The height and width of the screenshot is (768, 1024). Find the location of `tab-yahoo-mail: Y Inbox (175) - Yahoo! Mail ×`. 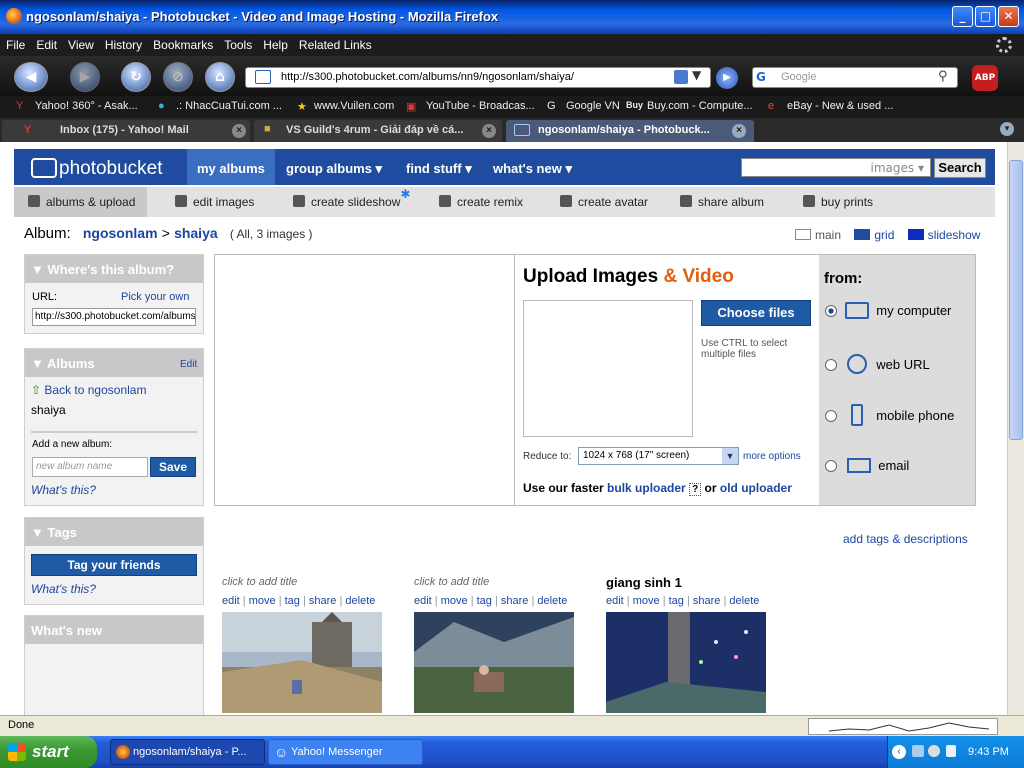

tab-yahoo-mail: Y Inbox (175) - Yahoo! Mail × is located at coordinates (126, 131).